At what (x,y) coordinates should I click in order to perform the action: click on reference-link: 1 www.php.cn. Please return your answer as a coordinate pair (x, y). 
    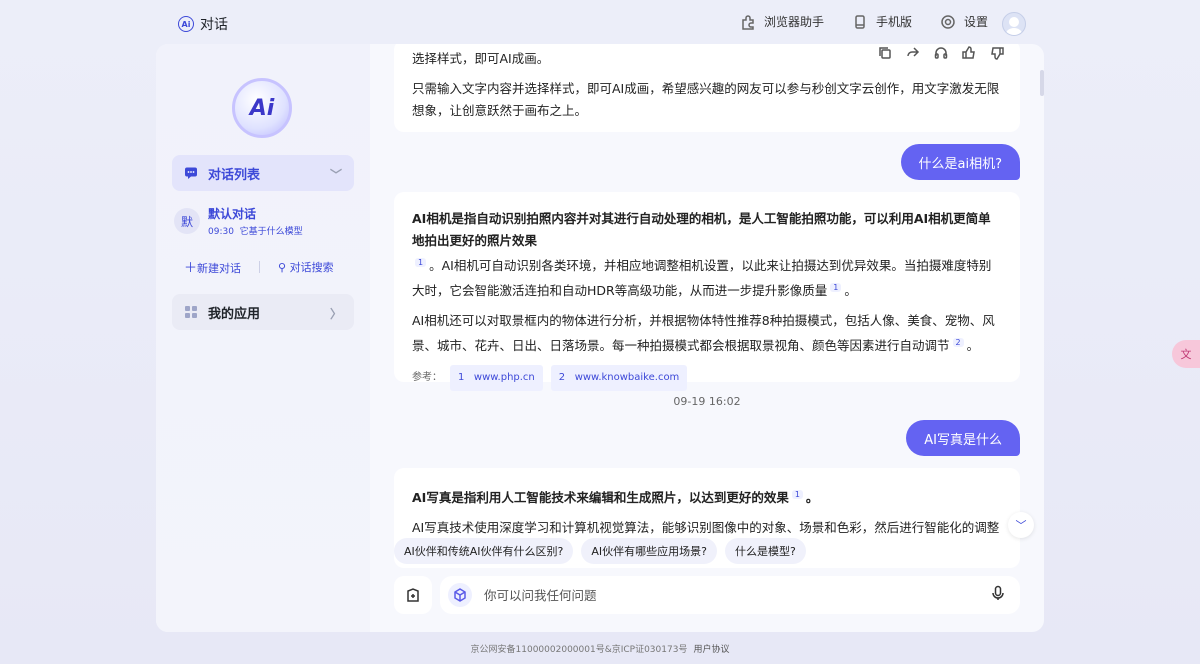
    Looking at the image, I should click on (496, 378).